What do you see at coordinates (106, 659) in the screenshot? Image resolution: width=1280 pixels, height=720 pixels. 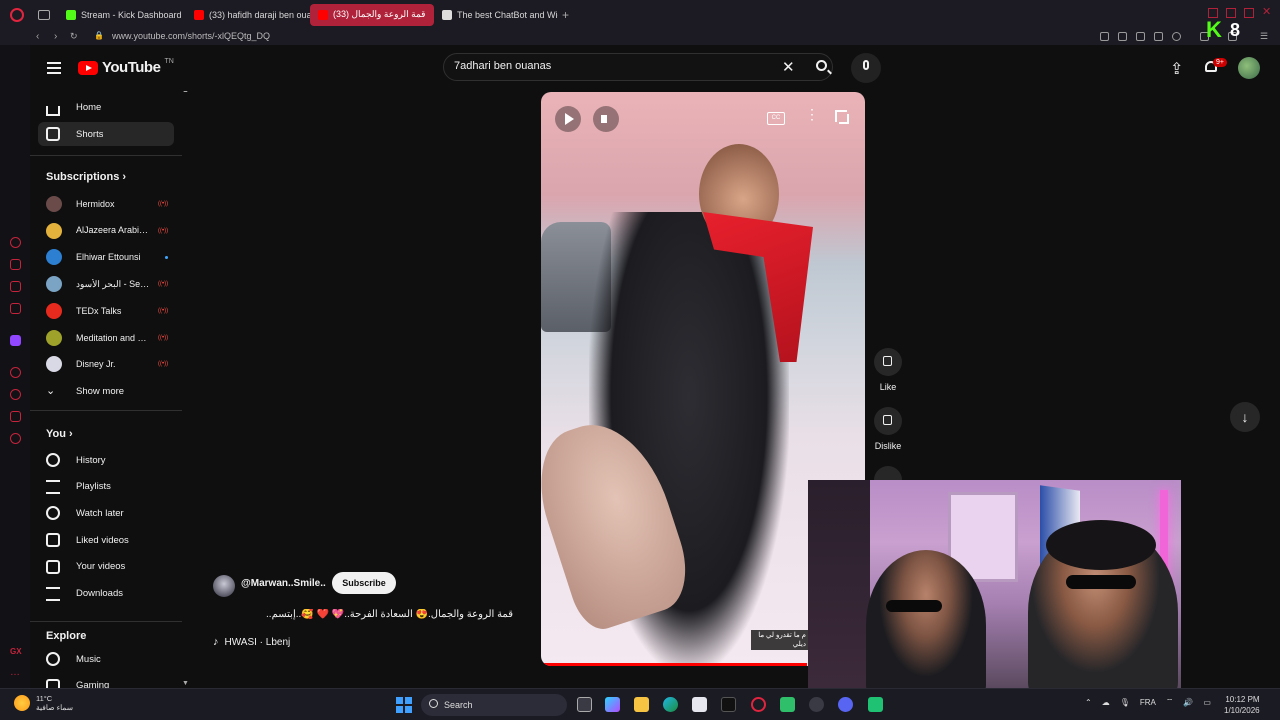 I see `sidebar-item-music: Music` at bounding box center [106, 659].